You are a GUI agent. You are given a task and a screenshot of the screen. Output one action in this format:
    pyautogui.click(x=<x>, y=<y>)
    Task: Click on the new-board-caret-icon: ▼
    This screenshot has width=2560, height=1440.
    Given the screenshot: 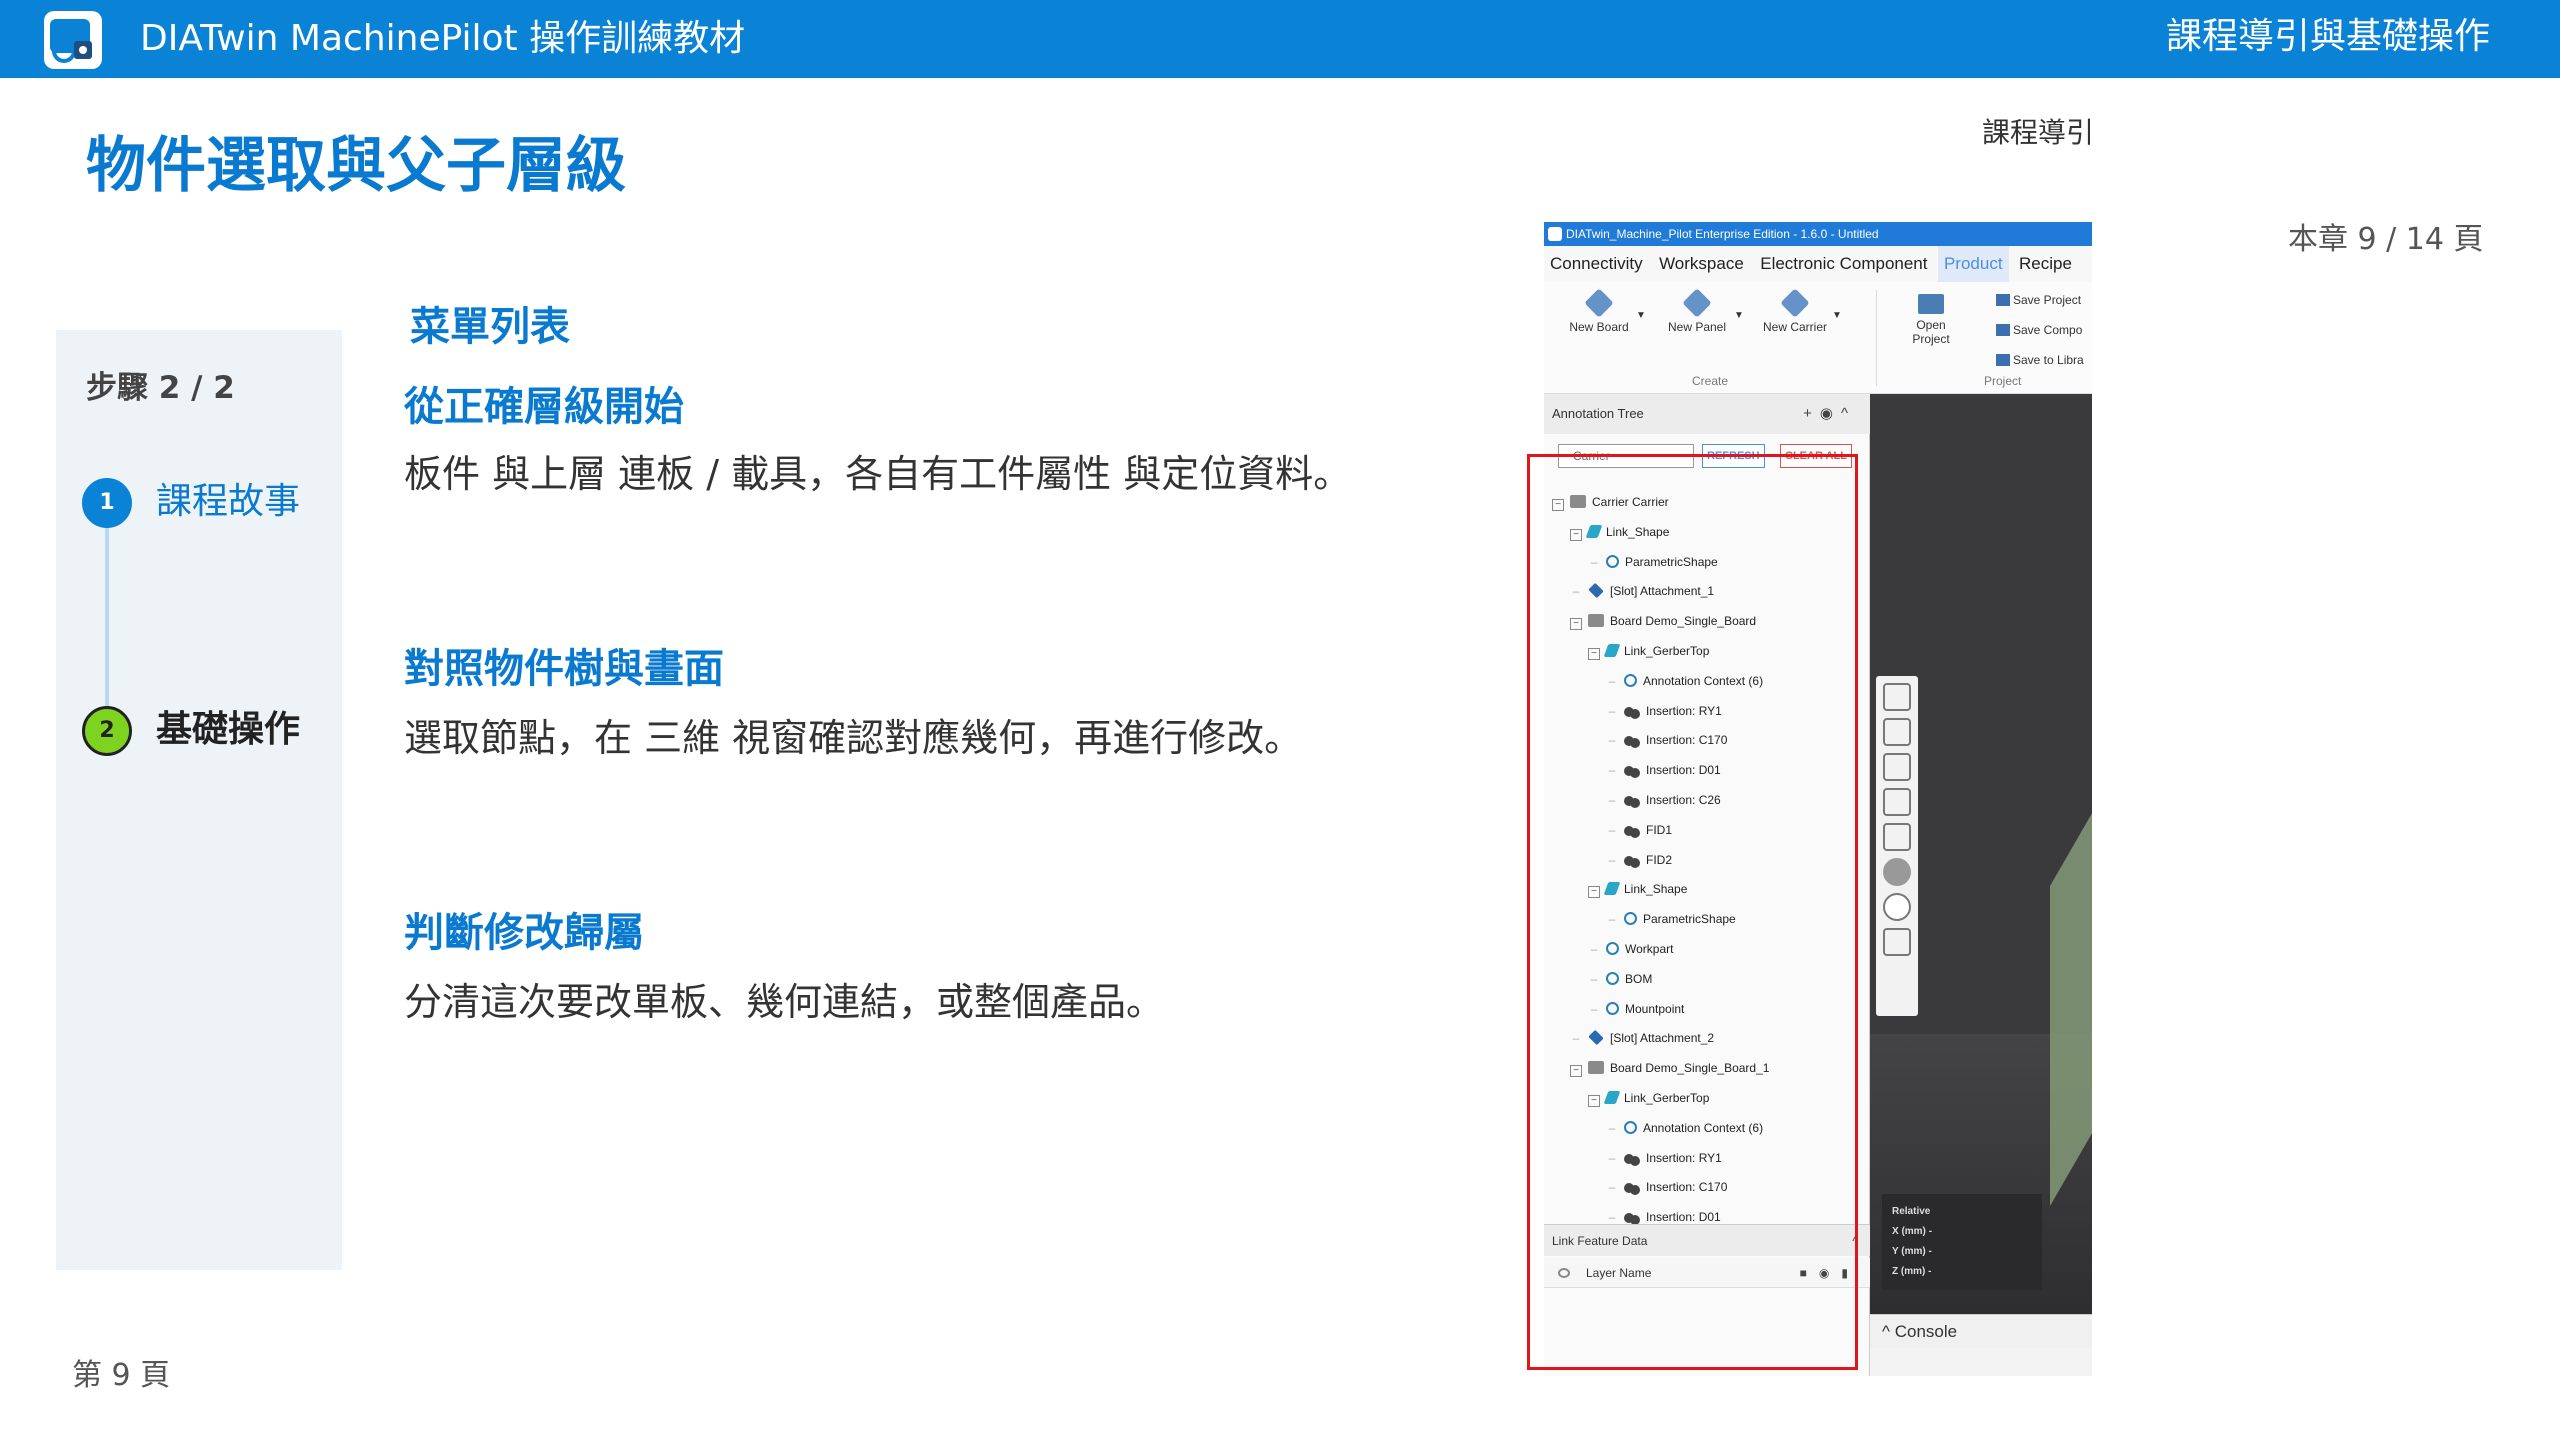 What is the action you would take?
    pyautogui.click(x=1641, y=315)
    